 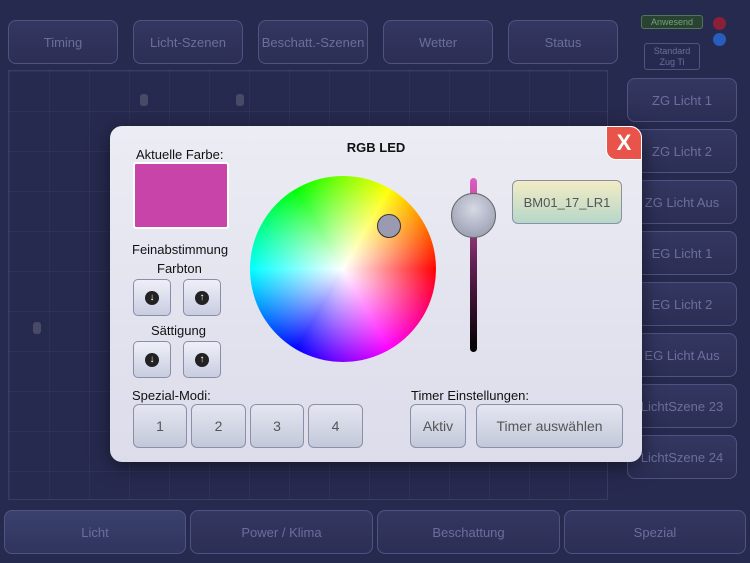 I want to click on special-modes-label: Spezial-Modi:, so click(x=171, y=395).